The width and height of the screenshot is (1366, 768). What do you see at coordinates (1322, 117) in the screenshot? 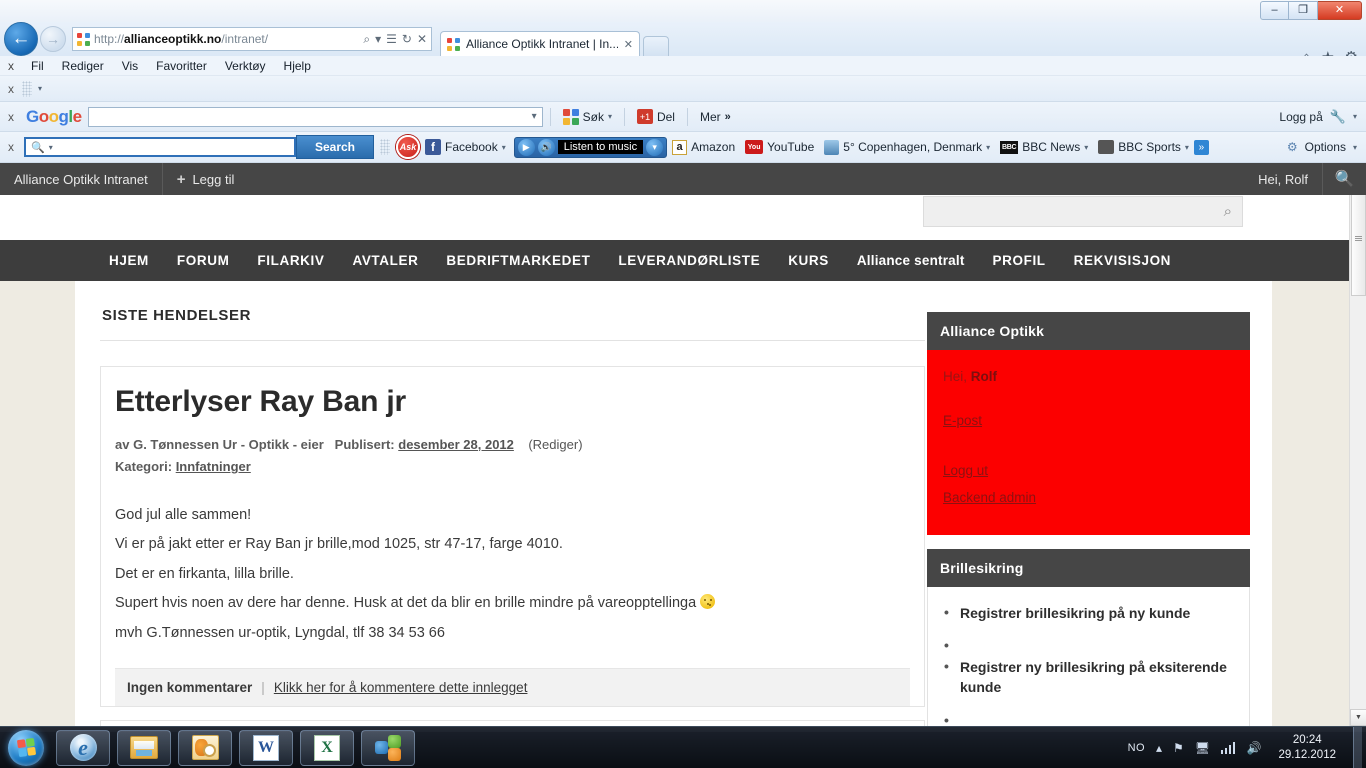
I see `google-signin-area: Logg på 🔧 ▾` at bounding box center [1322, 117].